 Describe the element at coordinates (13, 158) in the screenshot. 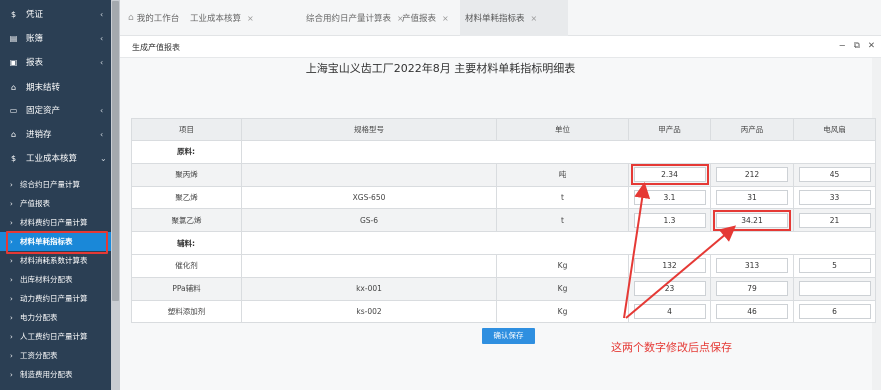

I see `cost-icon: $` at that location.